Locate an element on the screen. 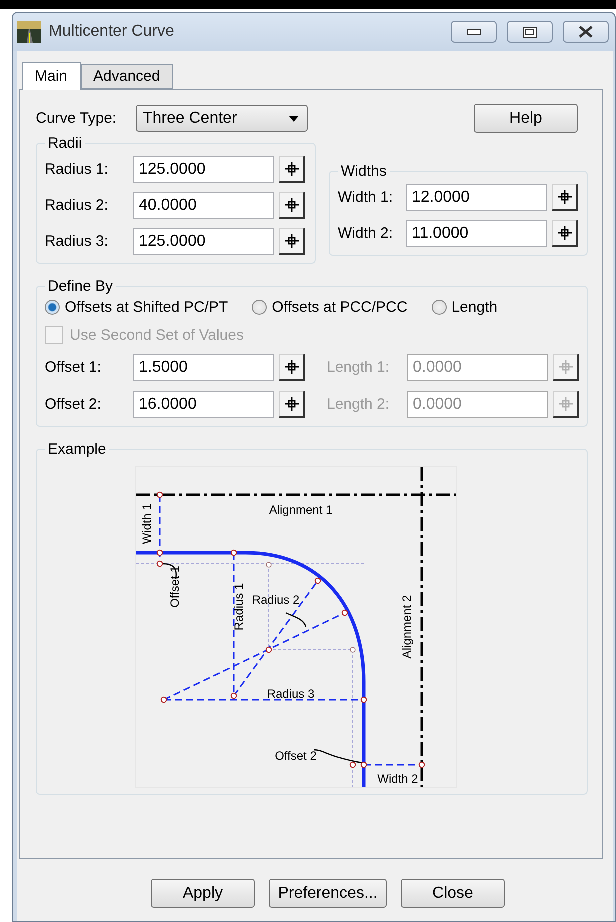 Image resolution: width=616 pixels, height=922 pixels. curve-type-dropdown: Three Center is located at coordinates (222, 118).